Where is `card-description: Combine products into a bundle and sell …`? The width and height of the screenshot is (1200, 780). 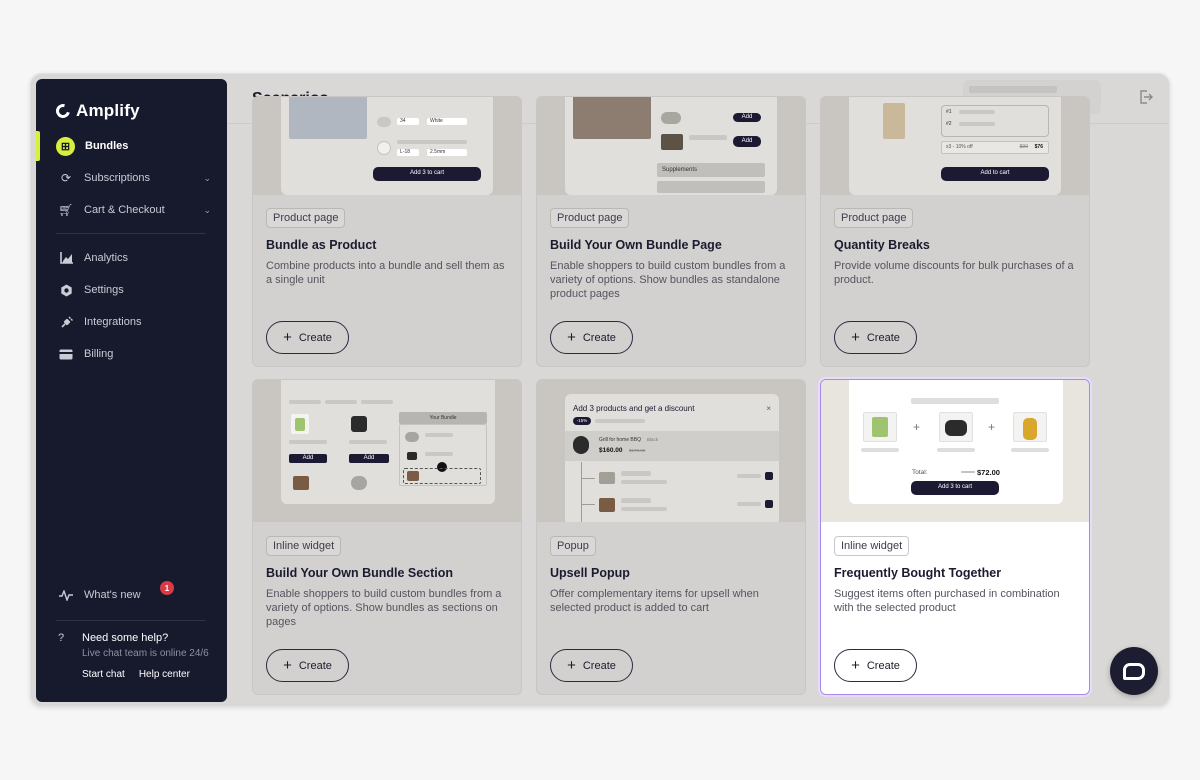 card-description: Combine products into a bundle and sell … is located at coordinates (385, 273).